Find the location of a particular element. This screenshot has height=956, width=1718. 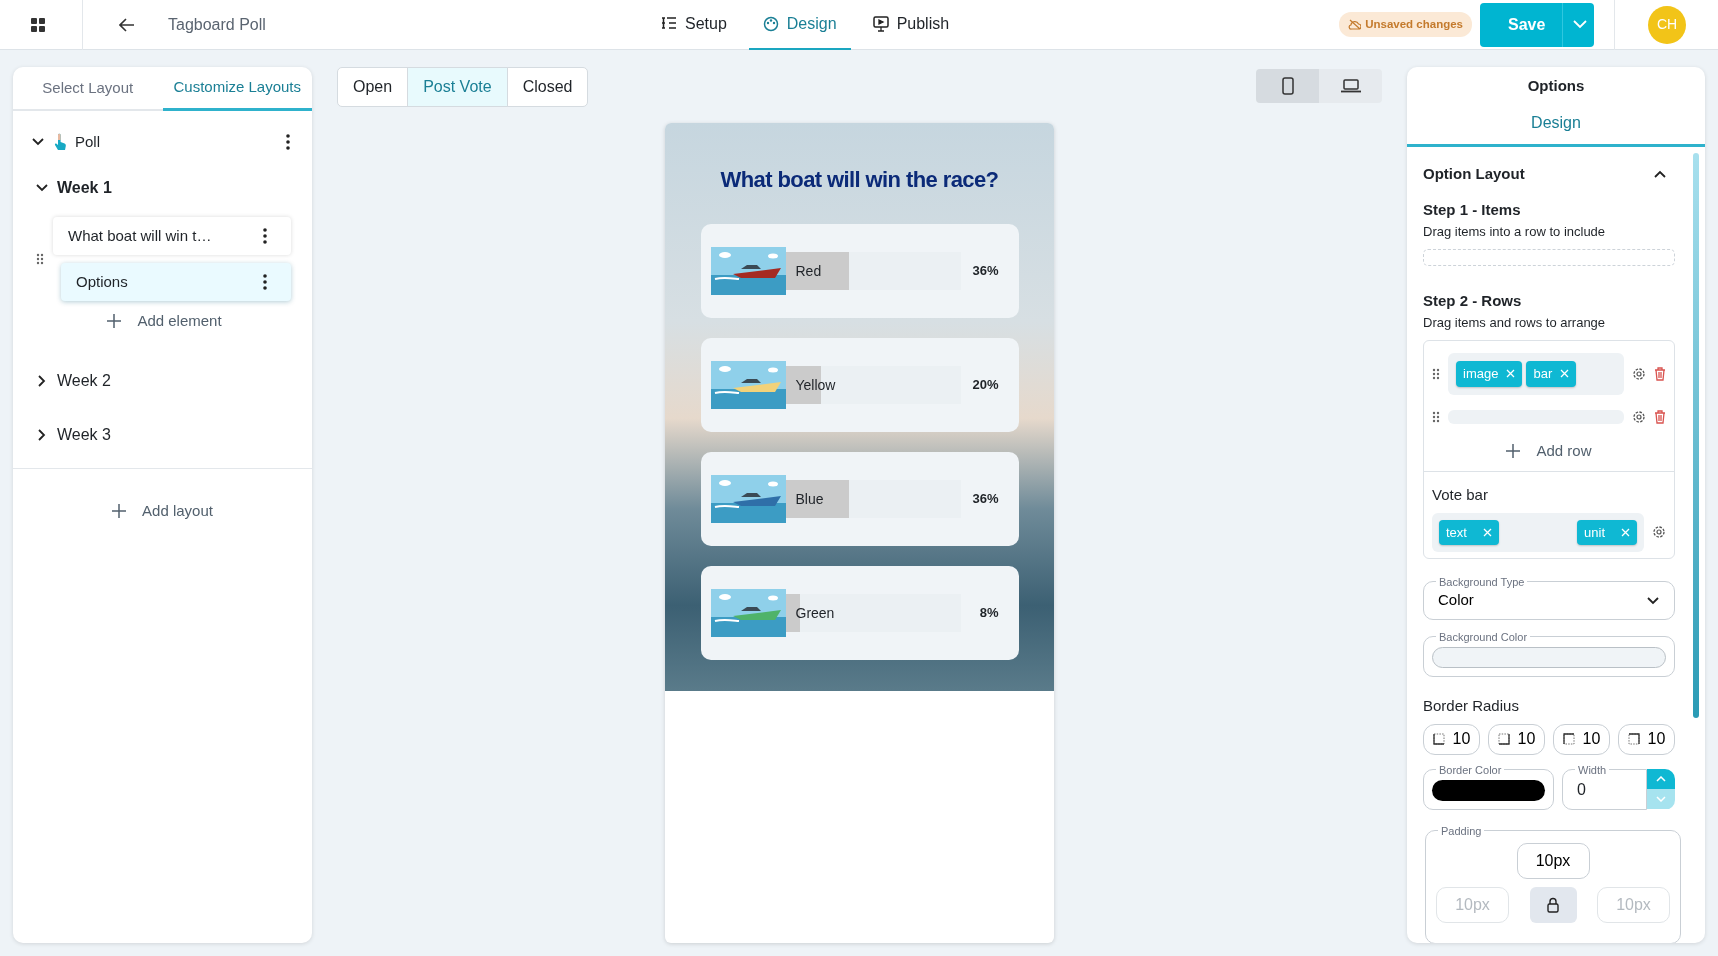

back-button is located at coordinates (127, 24).